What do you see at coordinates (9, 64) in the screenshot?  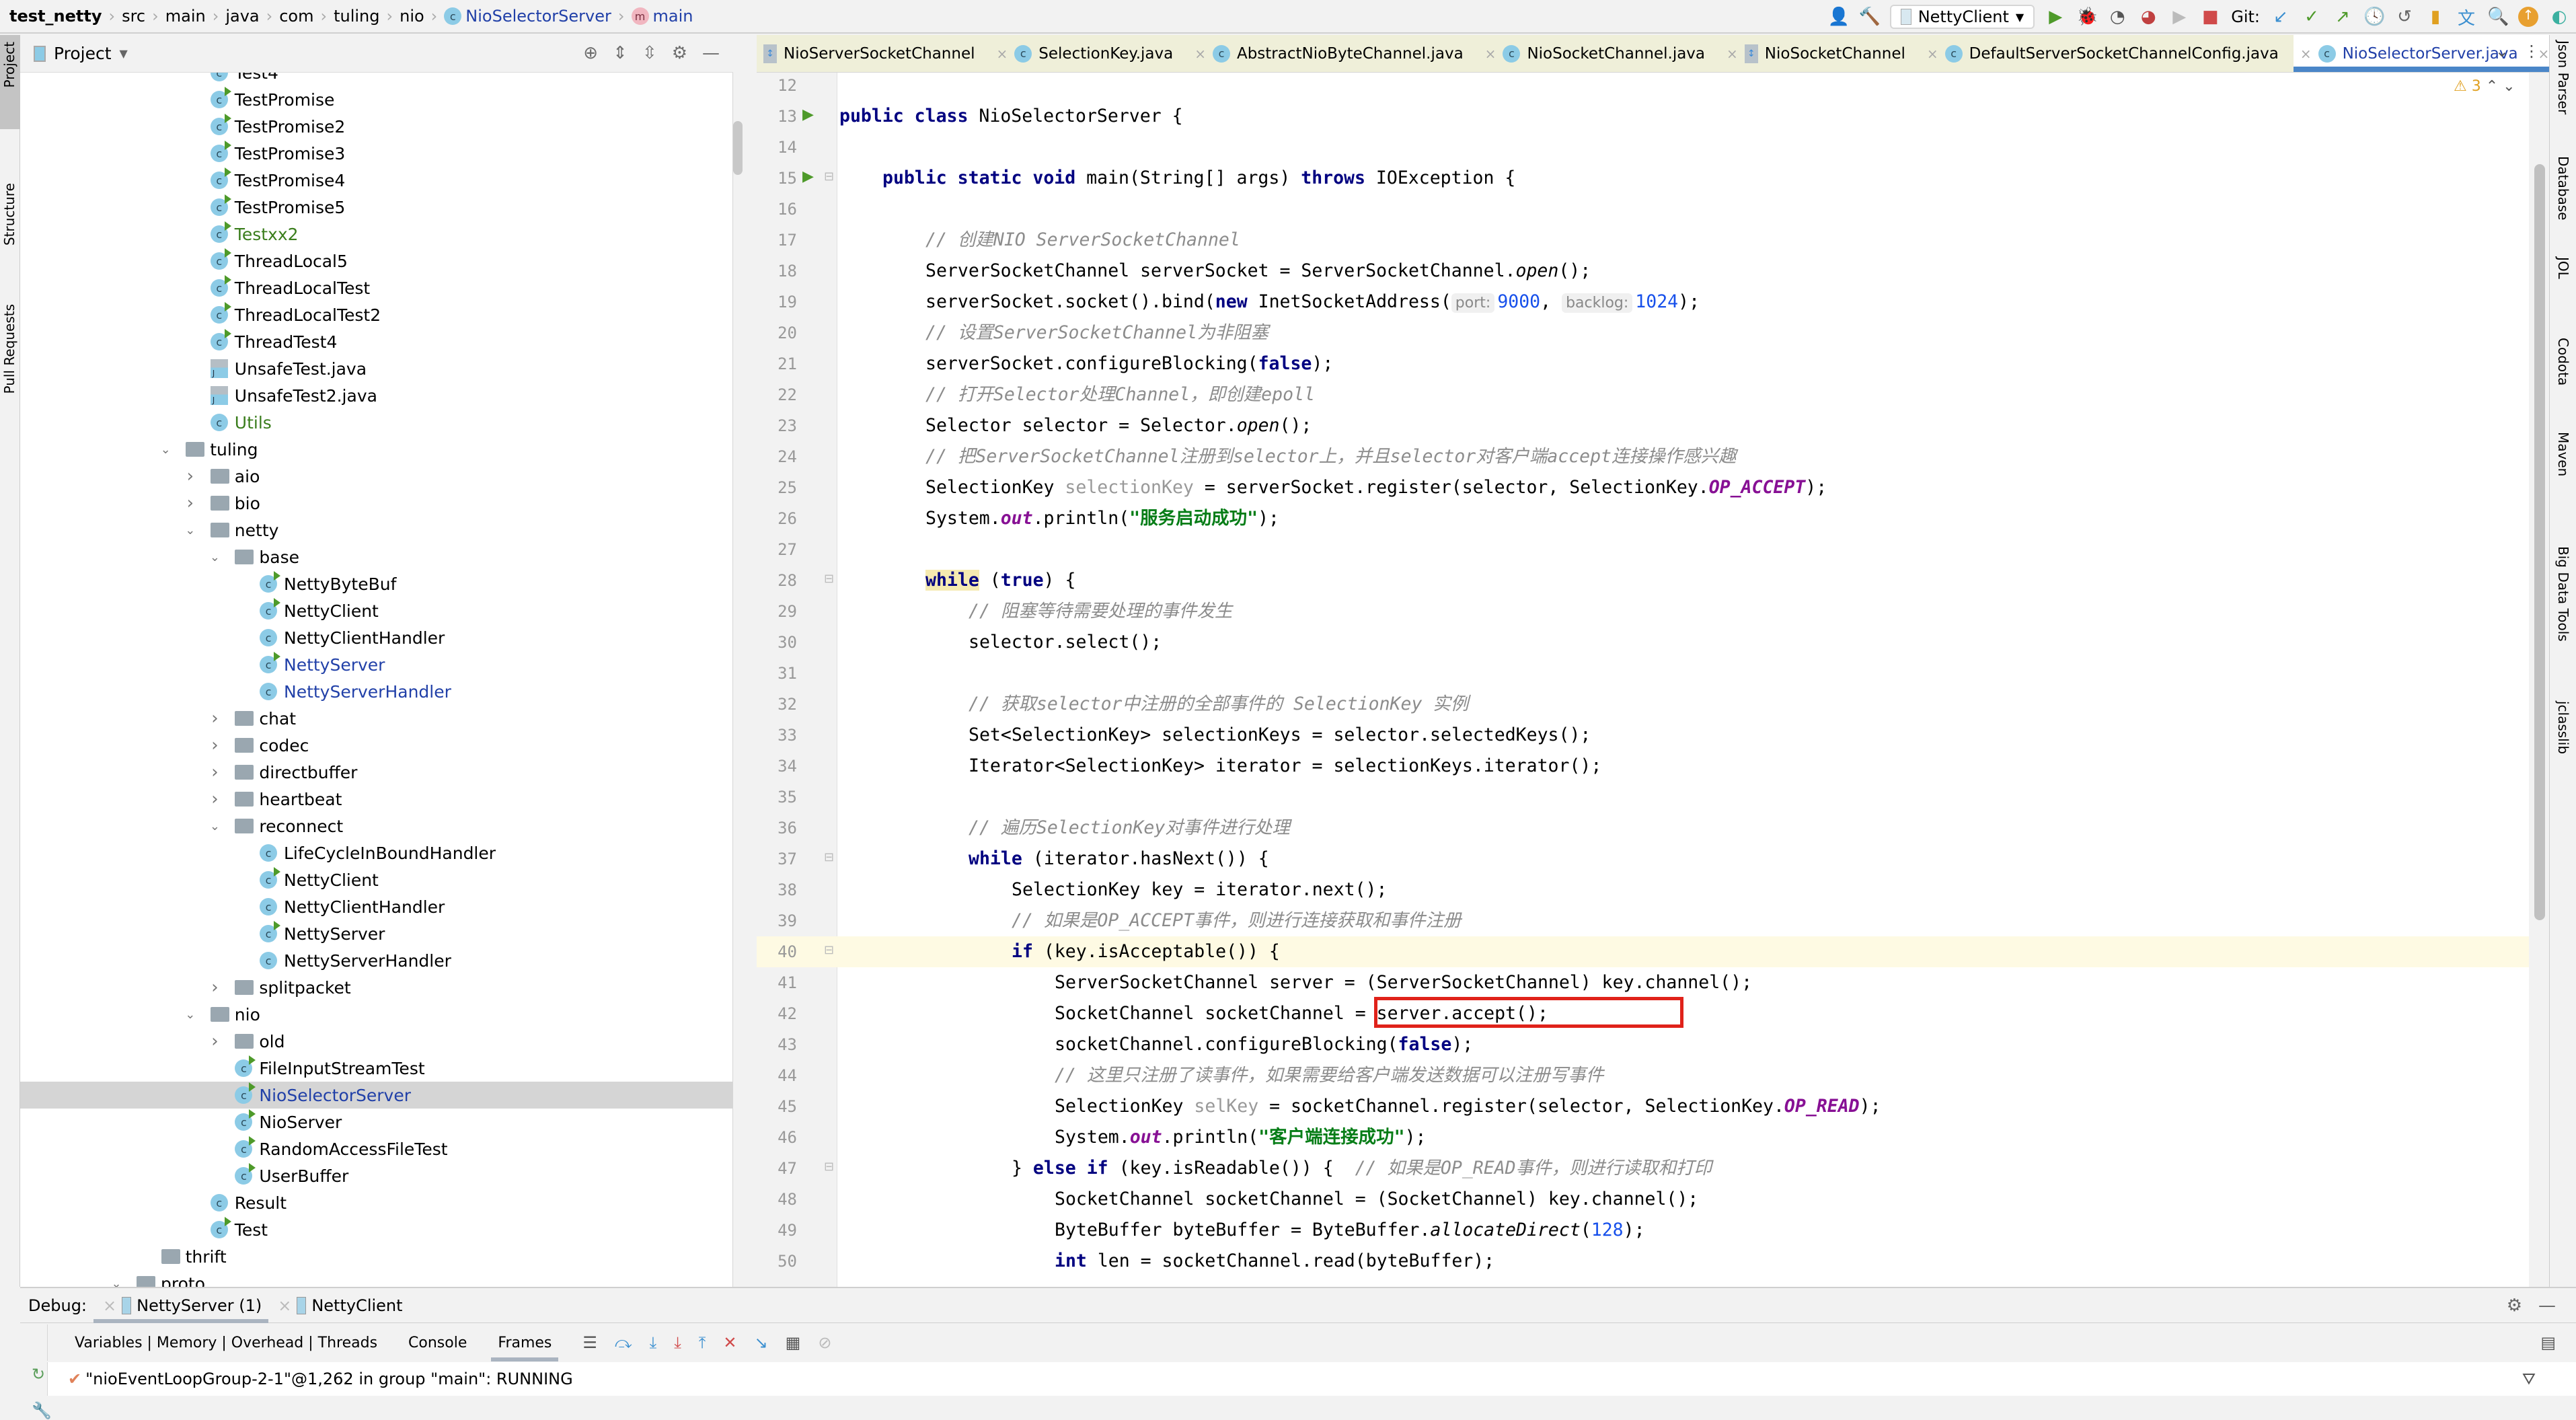 I see `tool-window-project: Project` at bounding box center [9, 64].